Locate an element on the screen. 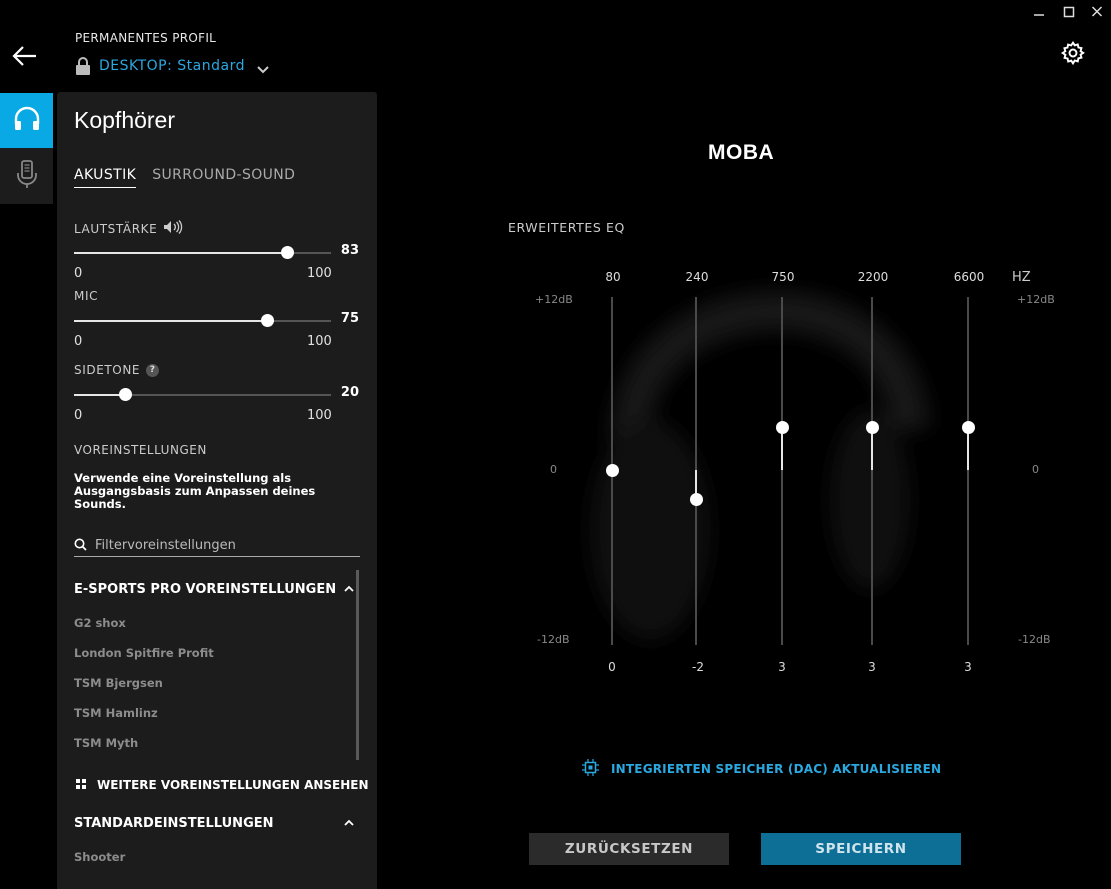 This screenshot has width=1111, height=889. band-freq-label: 240 is located at coordinates (697, 277).